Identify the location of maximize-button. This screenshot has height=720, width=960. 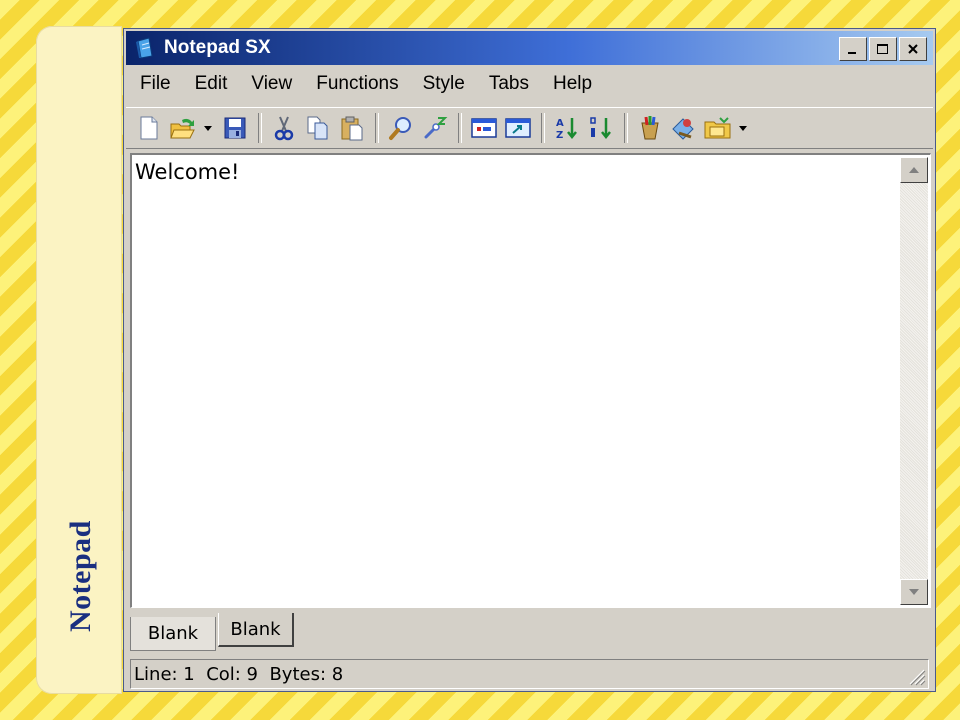
(883, 49).